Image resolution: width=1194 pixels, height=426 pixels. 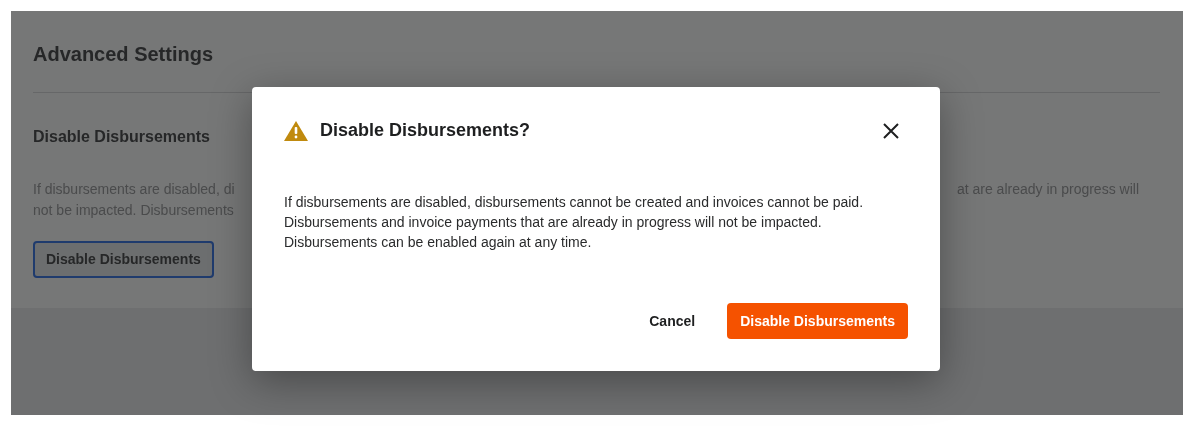 I want to click on close-icon, so click(x=891, y=130).